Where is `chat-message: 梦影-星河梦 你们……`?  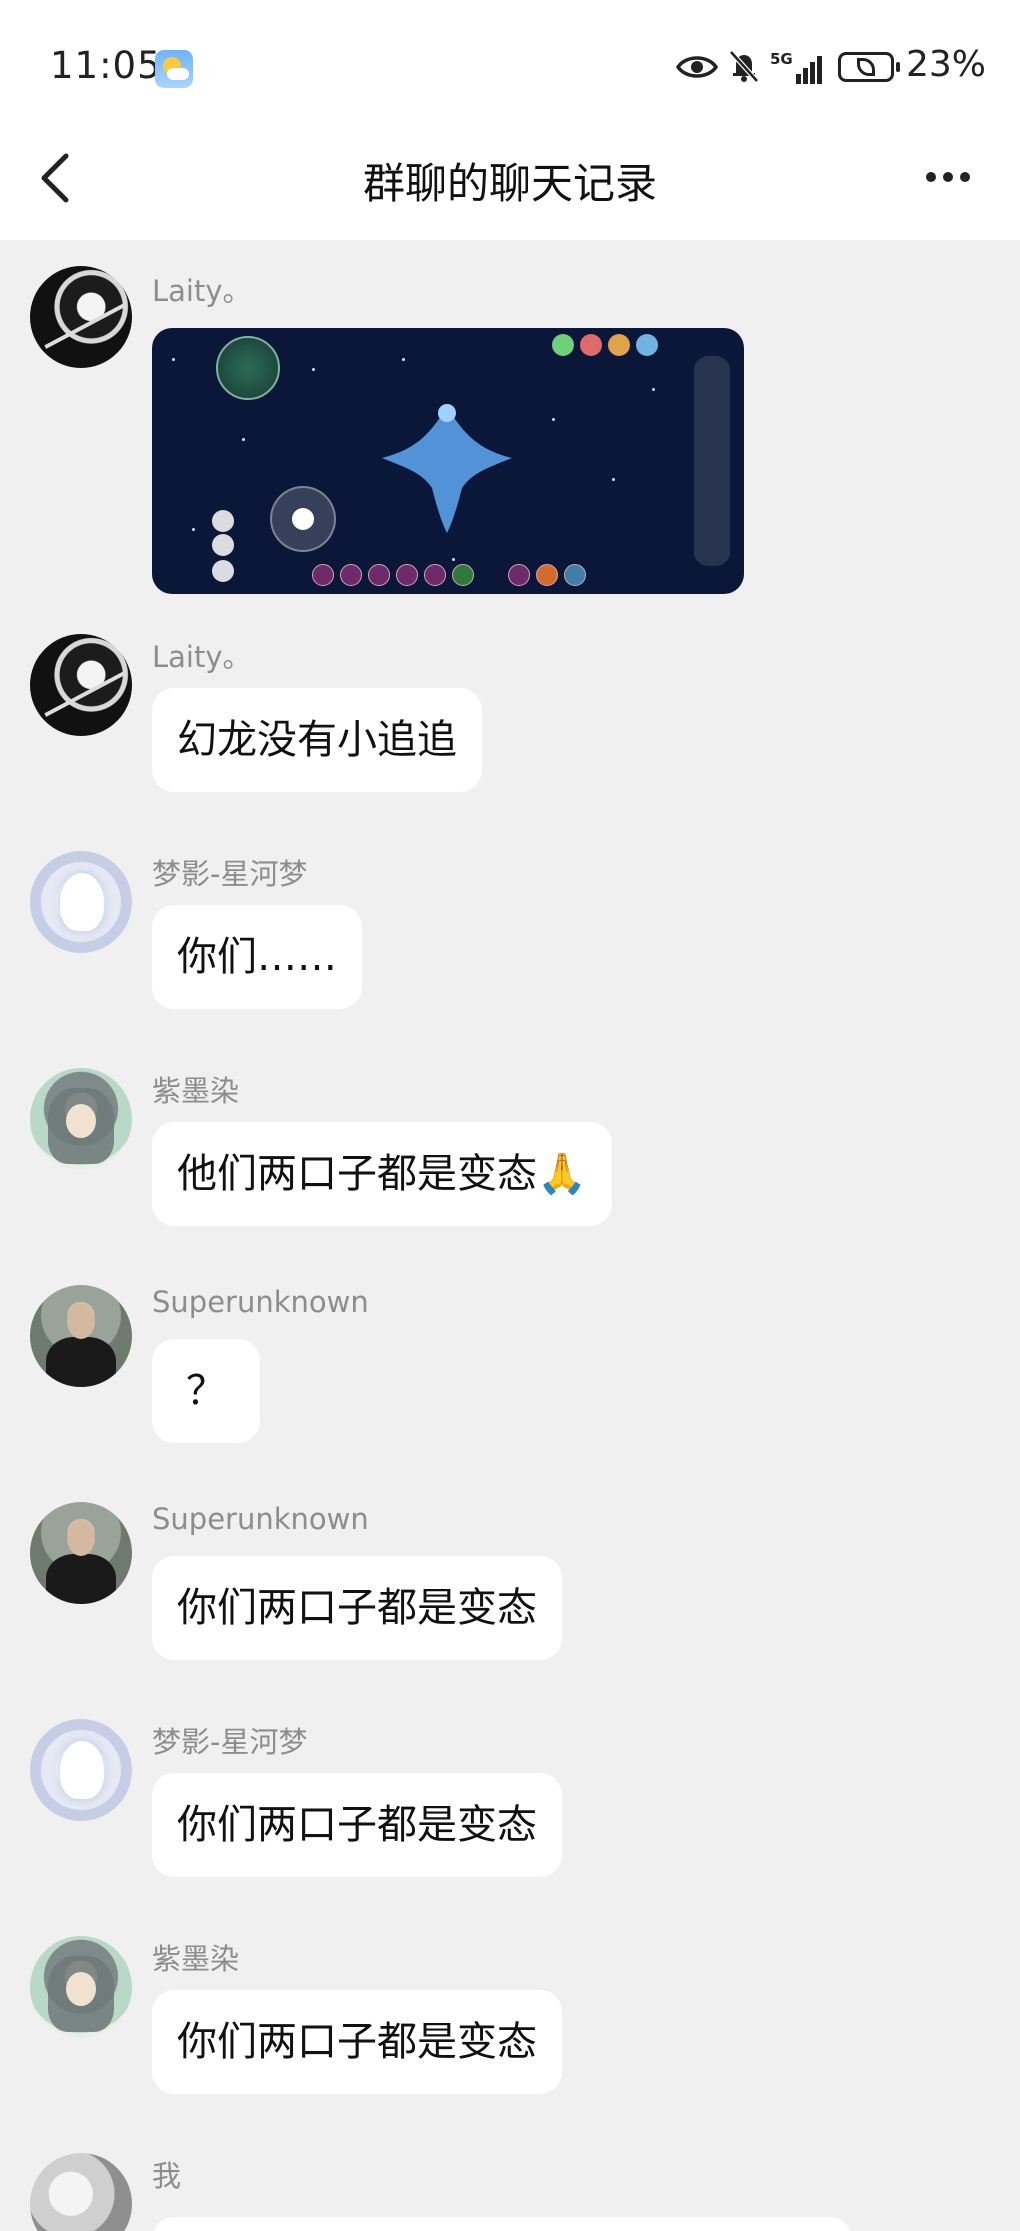 chat-message: 梦影-星河梦 你们…… is located at coordinates (510, 936).